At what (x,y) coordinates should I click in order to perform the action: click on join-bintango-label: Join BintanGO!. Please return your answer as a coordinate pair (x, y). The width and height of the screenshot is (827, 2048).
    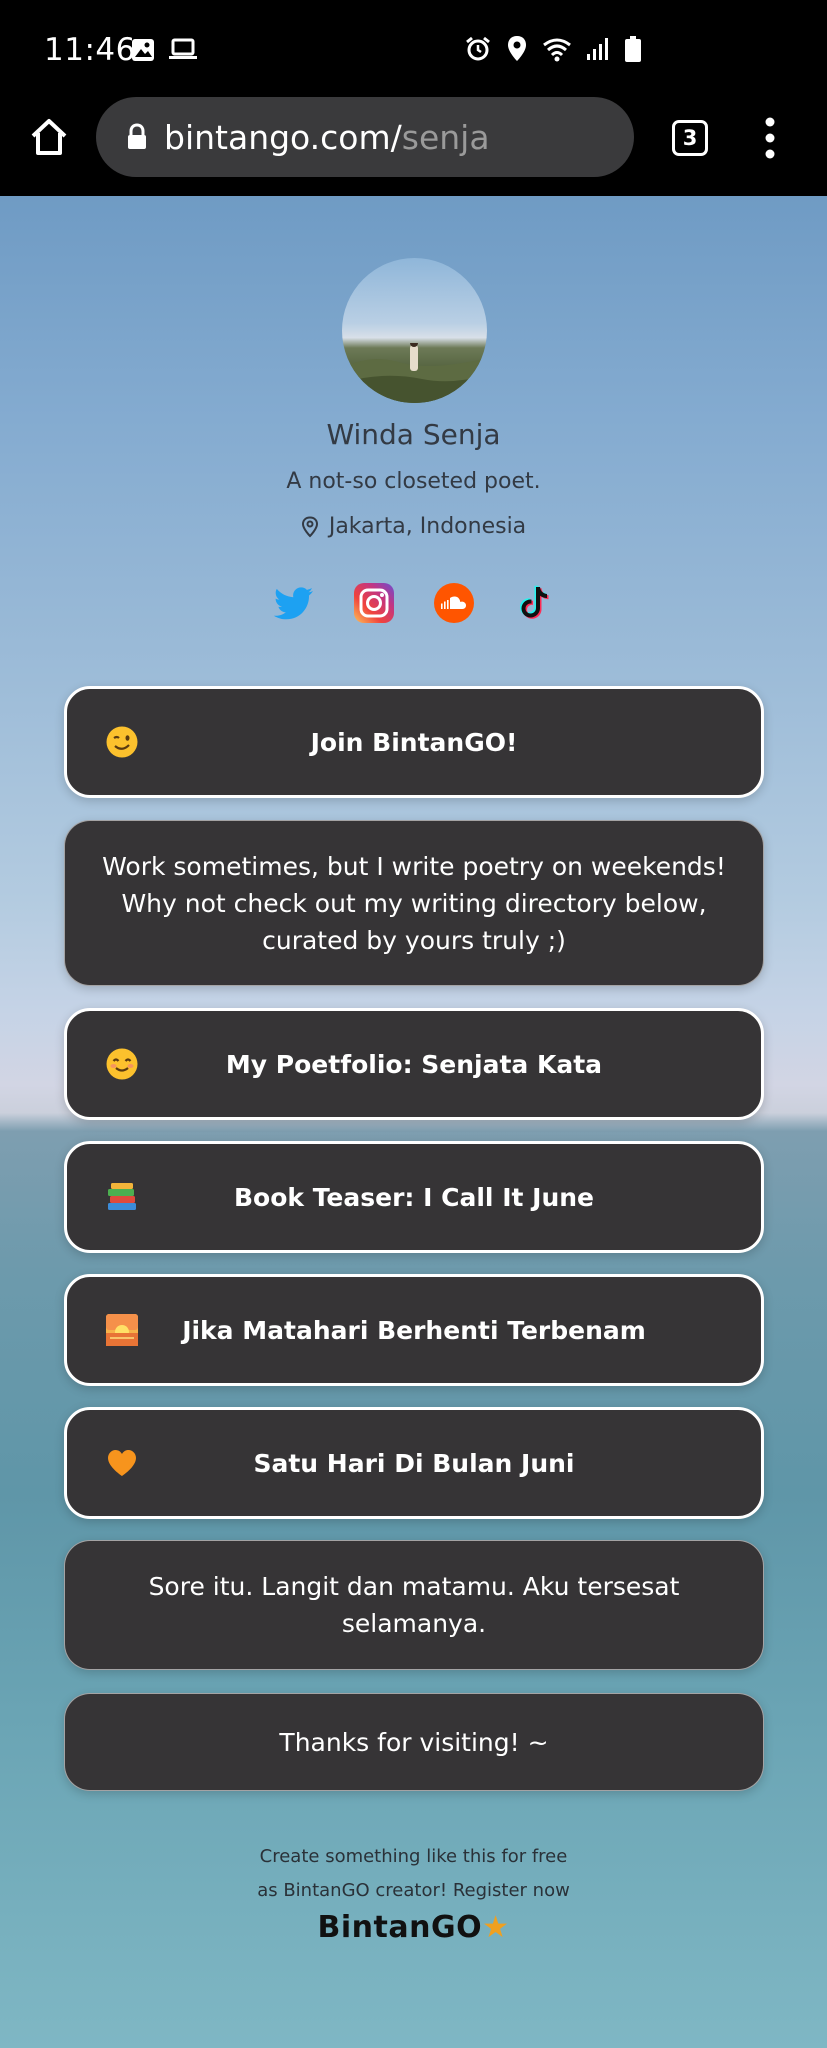
    Looking at the image, I should click on (414, 742).